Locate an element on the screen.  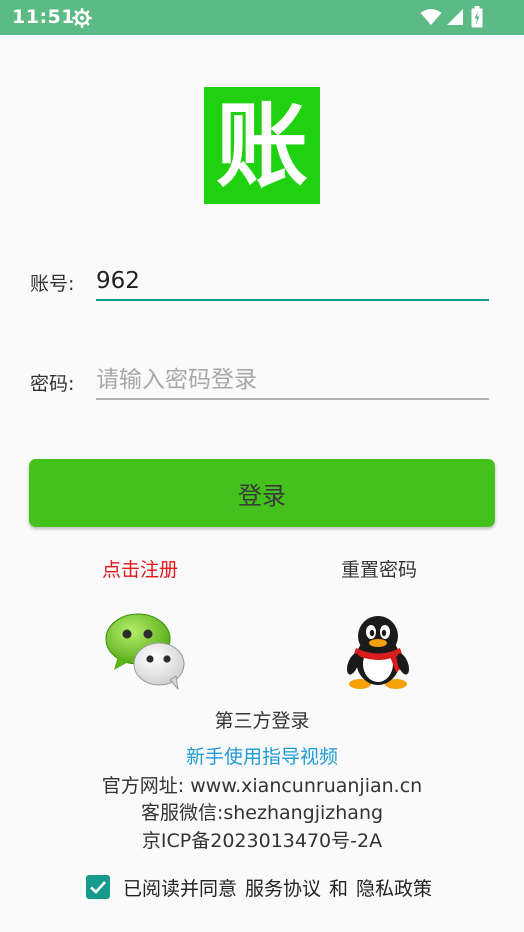
gear-icon is located at coordinates (82, 18).